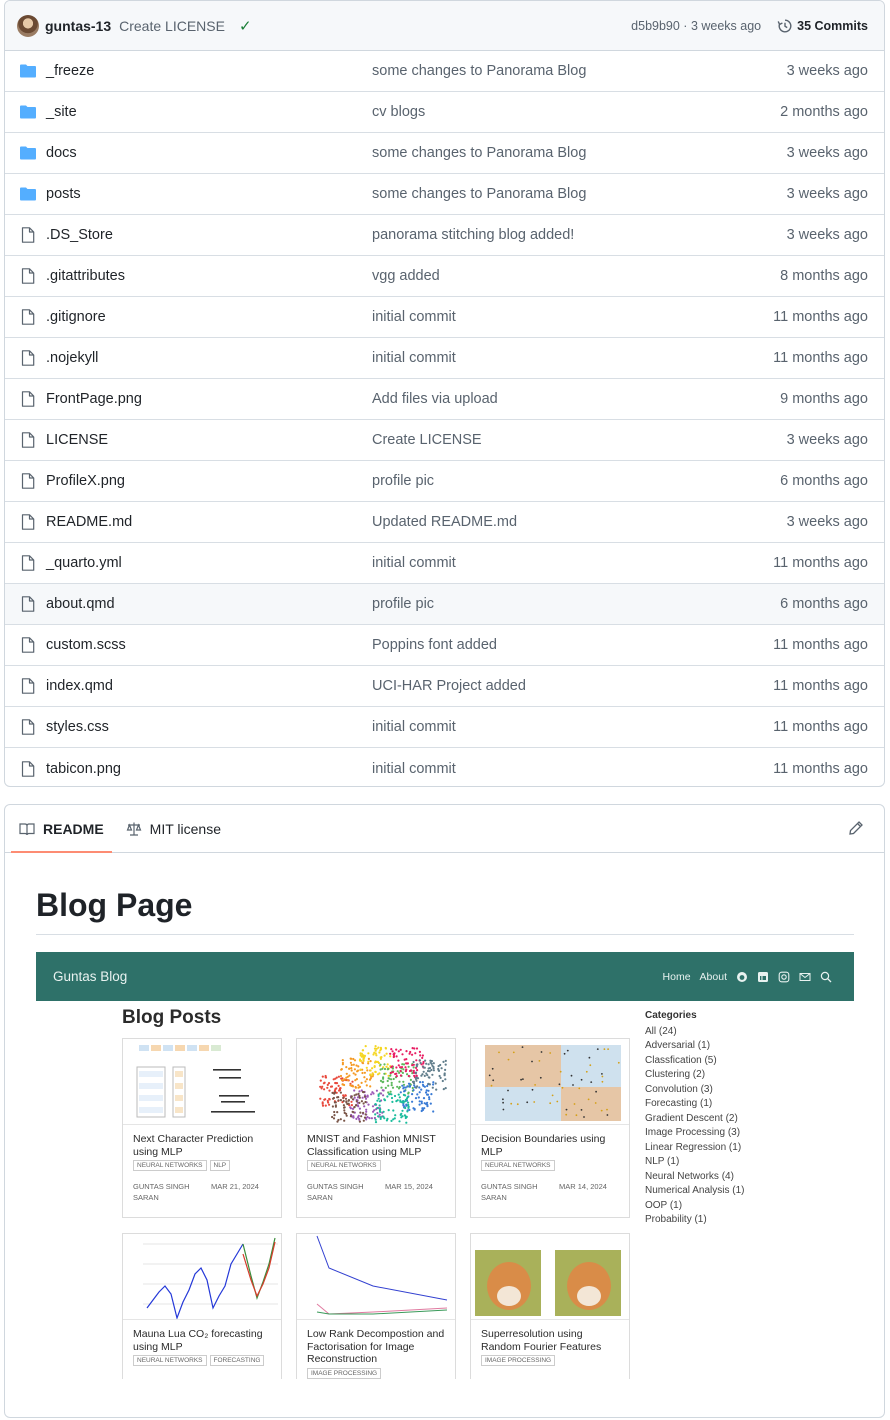  I want to click on file-name: .gitignore, so click(76, 317).